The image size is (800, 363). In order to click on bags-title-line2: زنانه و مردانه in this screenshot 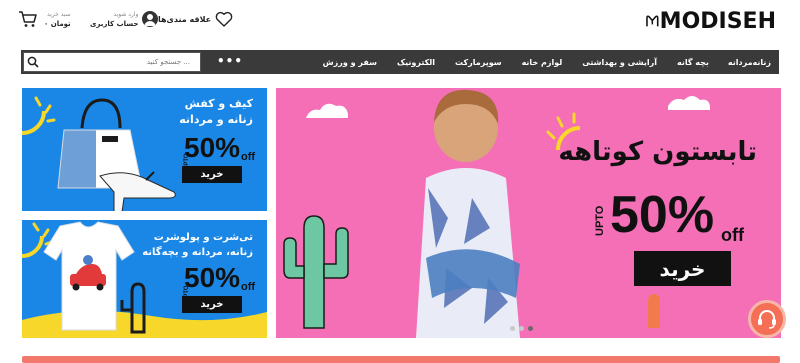, I will do `click(216, 119)`.